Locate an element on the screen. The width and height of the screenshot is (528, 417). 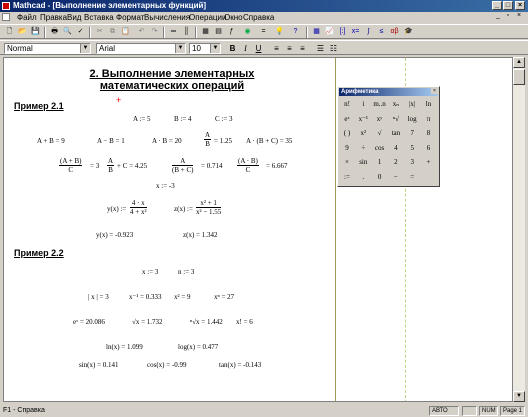
eq-z-lhs: z(x) := is located at coordinates (183, 209).